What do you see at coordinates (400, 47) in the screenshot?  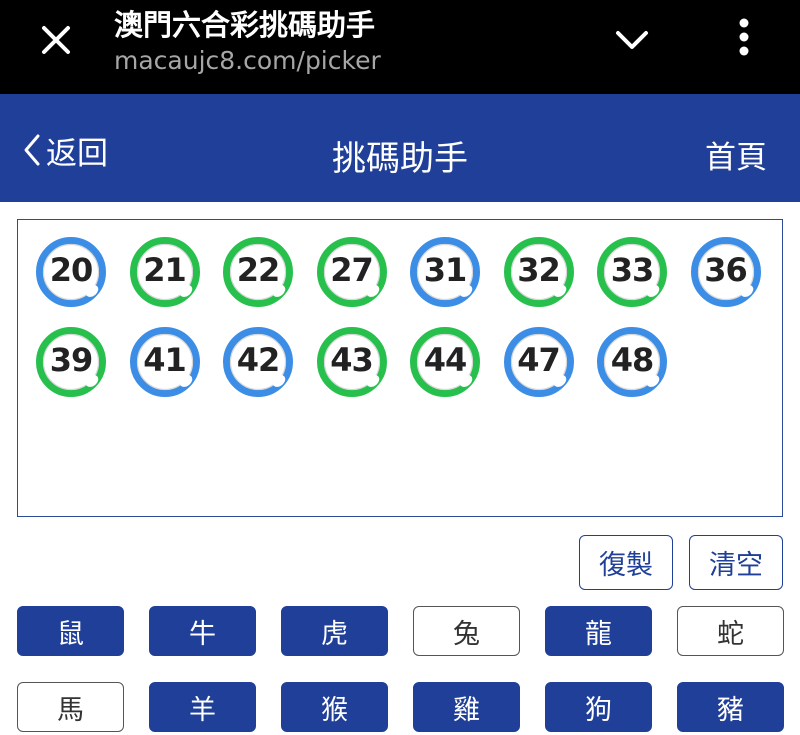 I see `browser-toolbar: 澳門六合彩挑碼助手 macaujc8.com/picker` at bounding box center [400, 47].